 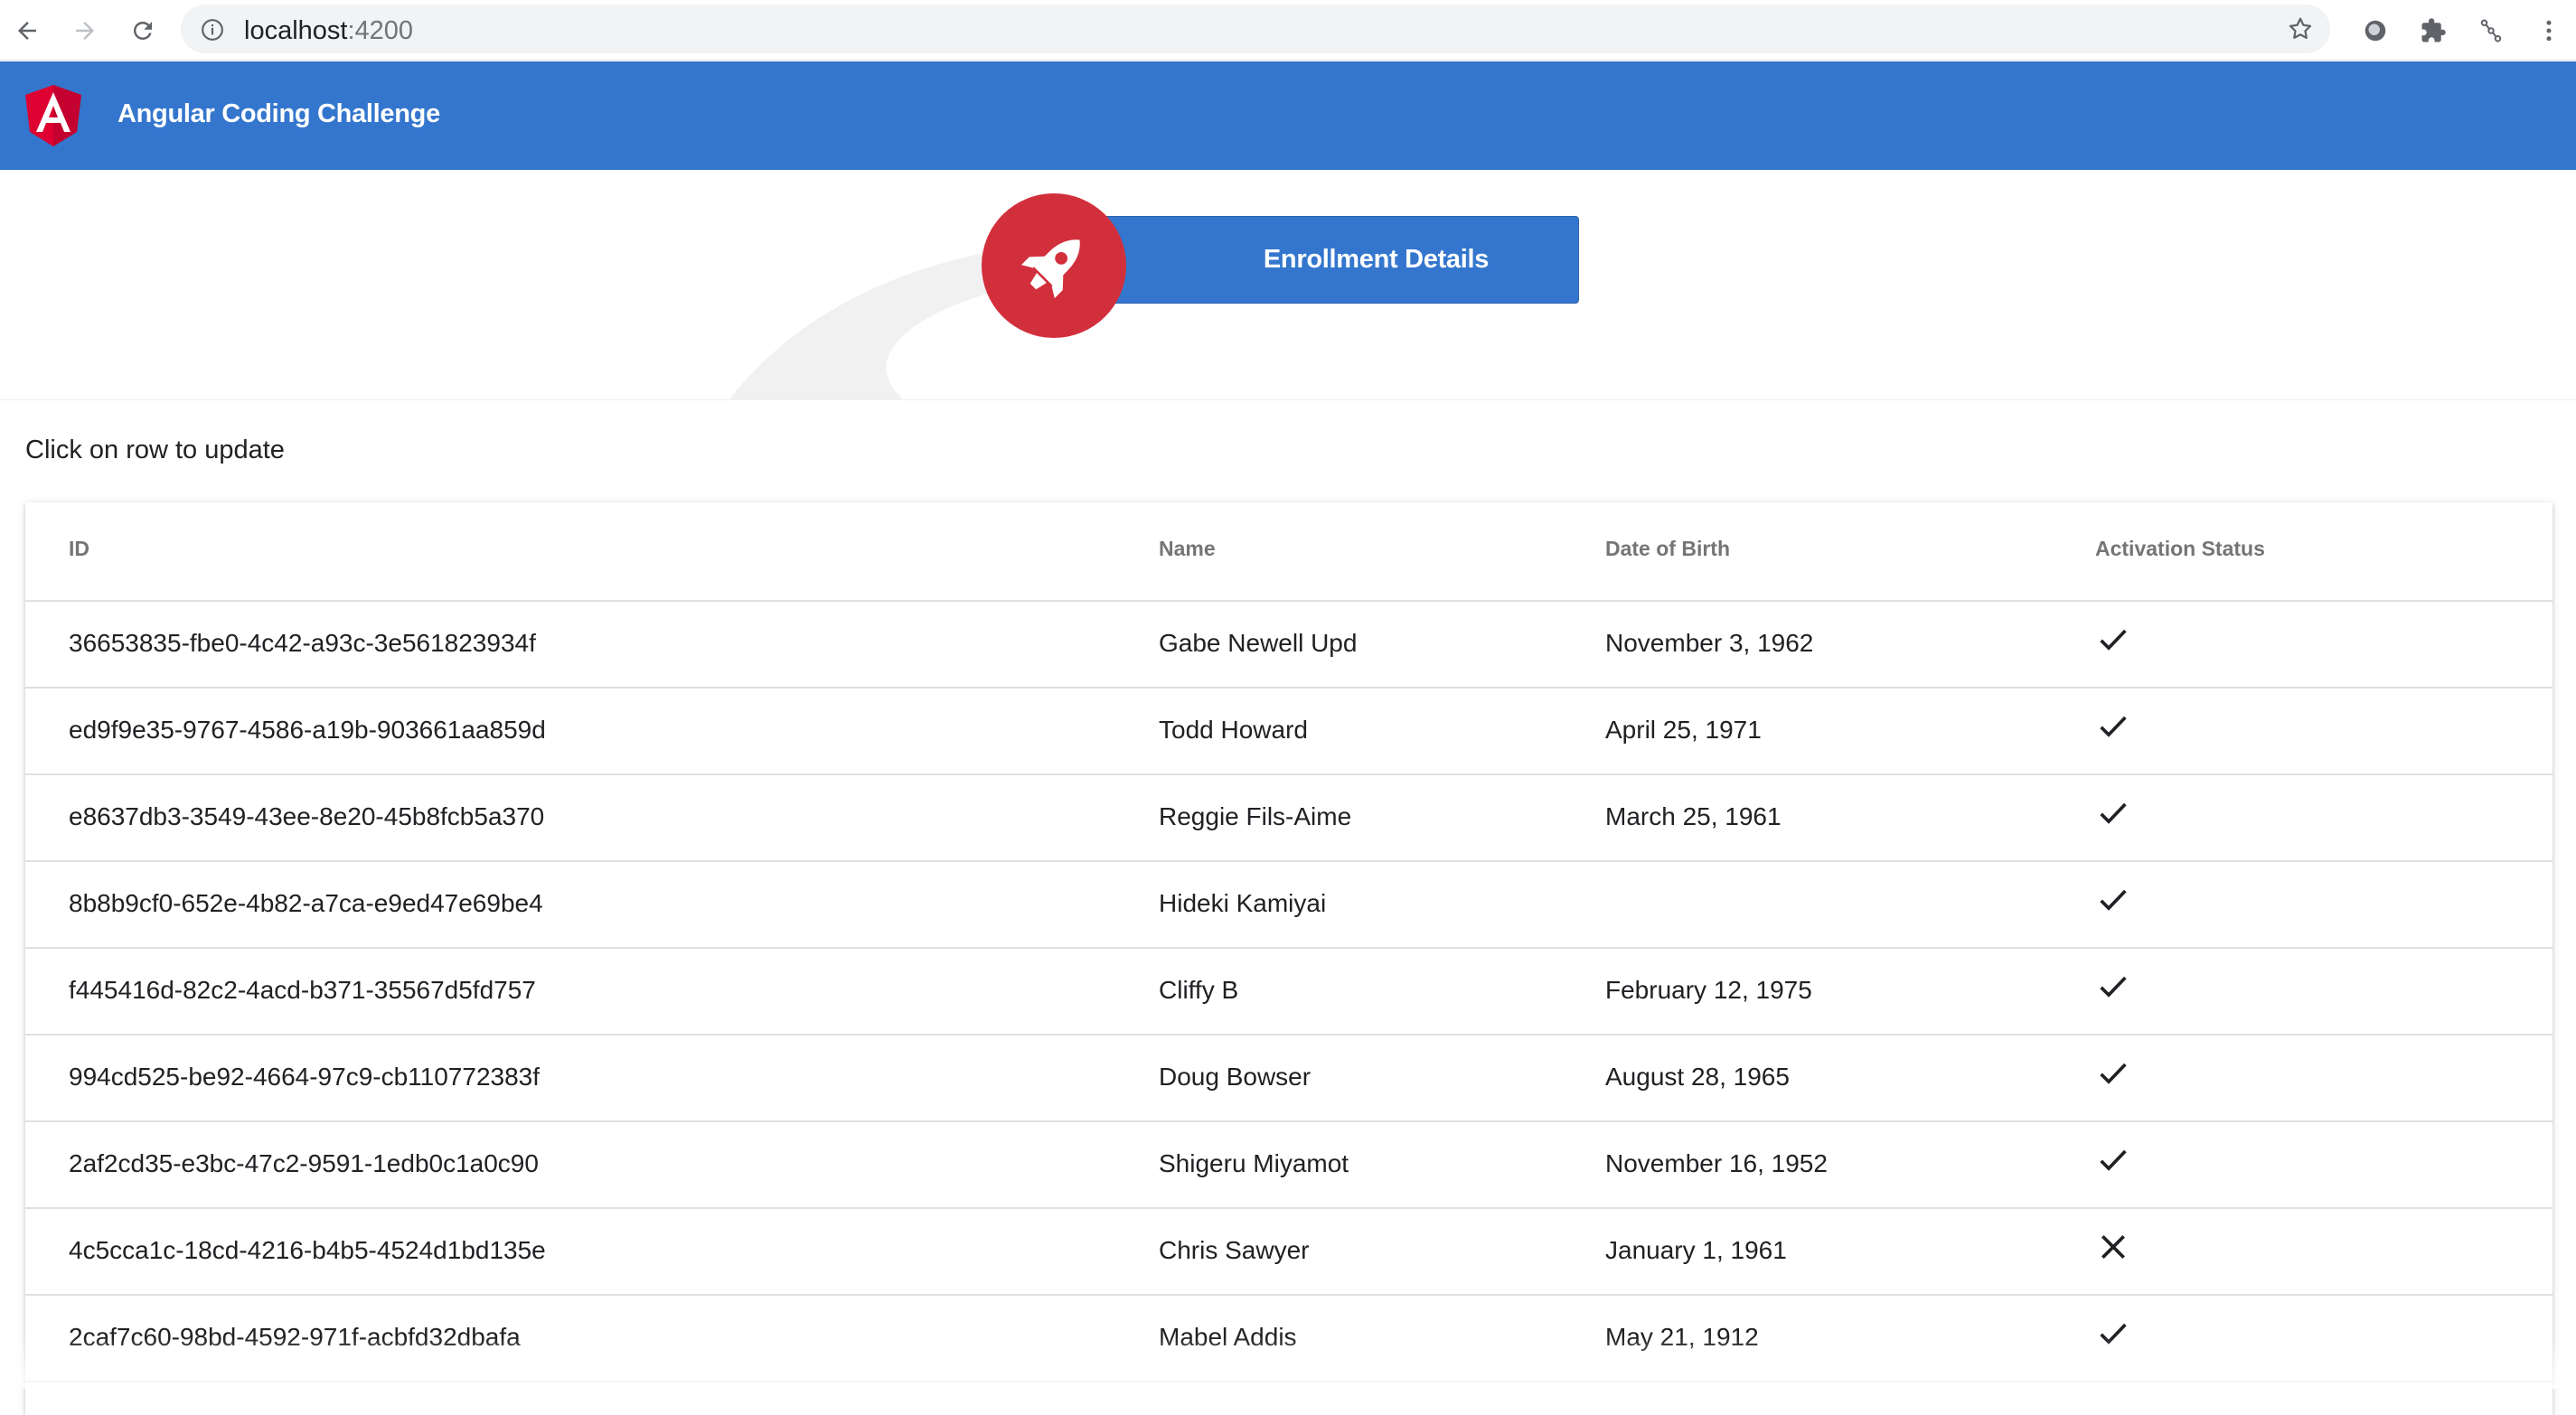 What do you see at coordinates (1668, 549) in the screenshot?
I see `header-date-of-birth: Date of Birth` at bounding box center [1668, 549].